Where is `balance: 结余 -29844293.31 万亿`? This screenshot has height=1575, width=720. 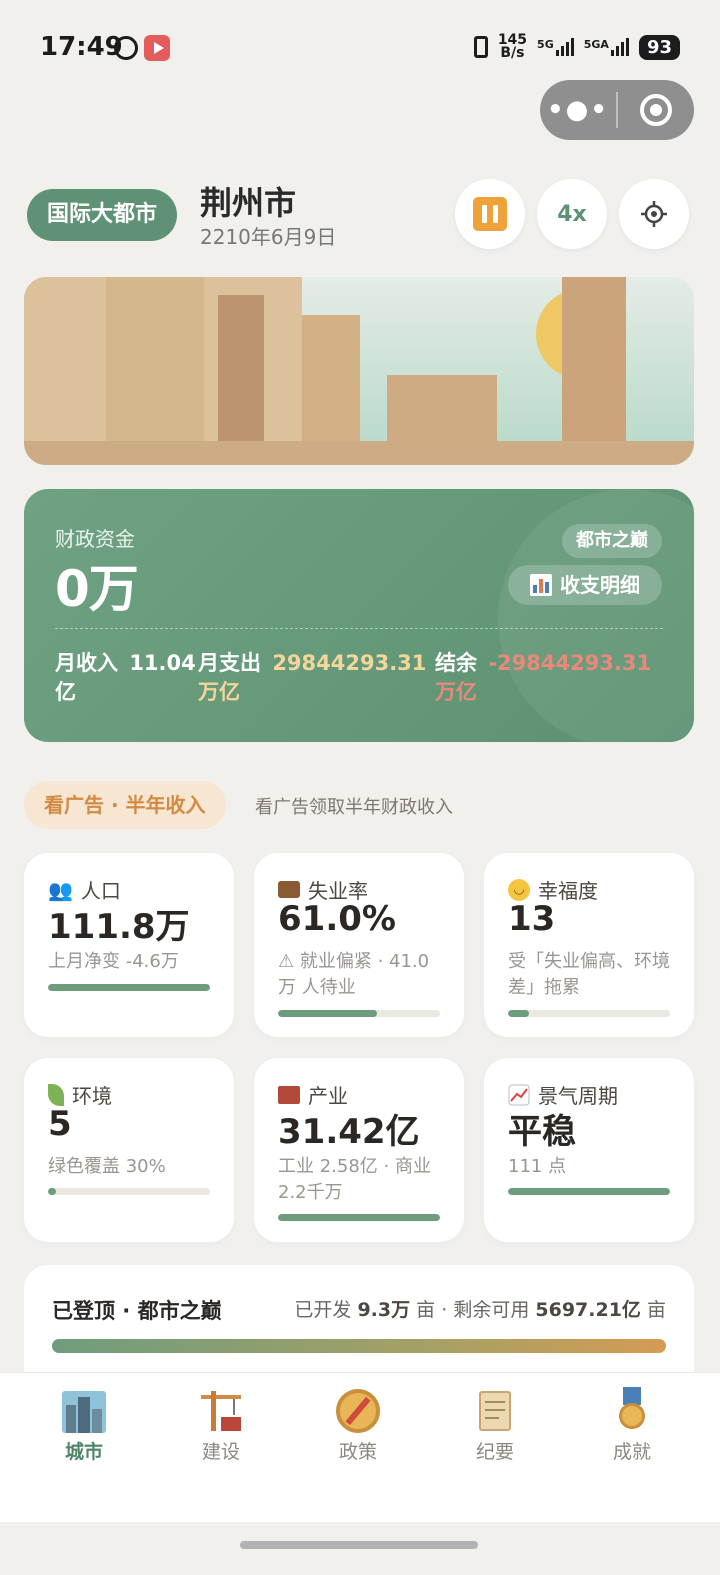
balance: 结余 -29844293.31 万亿 is located at coordinates (555, 678).